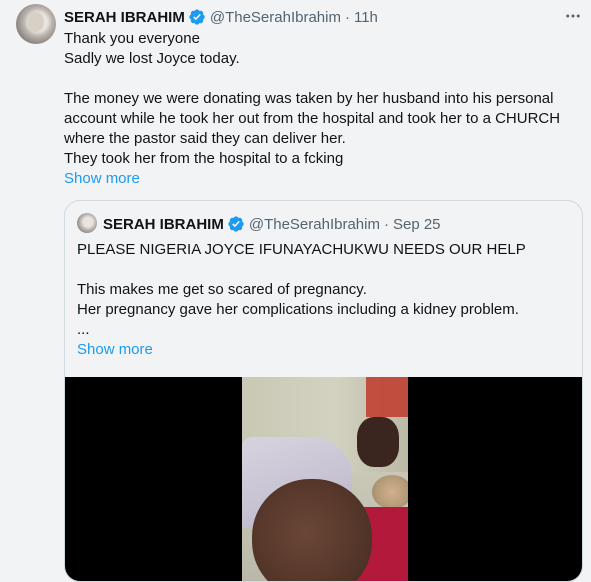  Describe the element at coordinates (573, 16) in the screenshot. I see `more-horizontal-icon` at that location.